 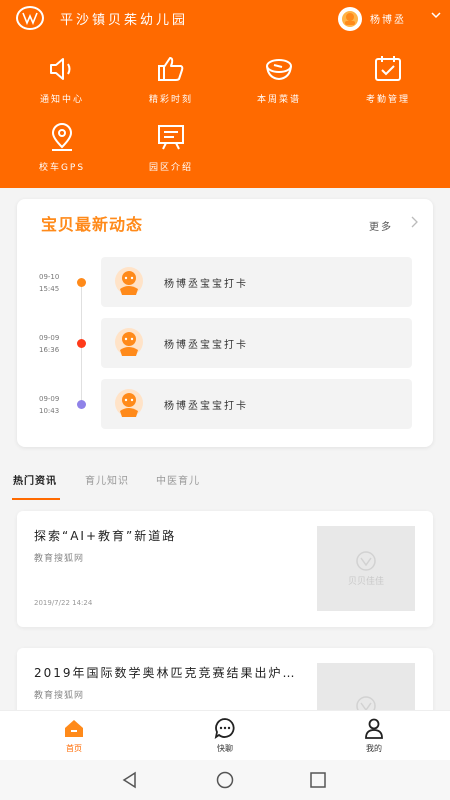 I want to click on timeline-date-time: 10:43, so click(x=49, y=411).